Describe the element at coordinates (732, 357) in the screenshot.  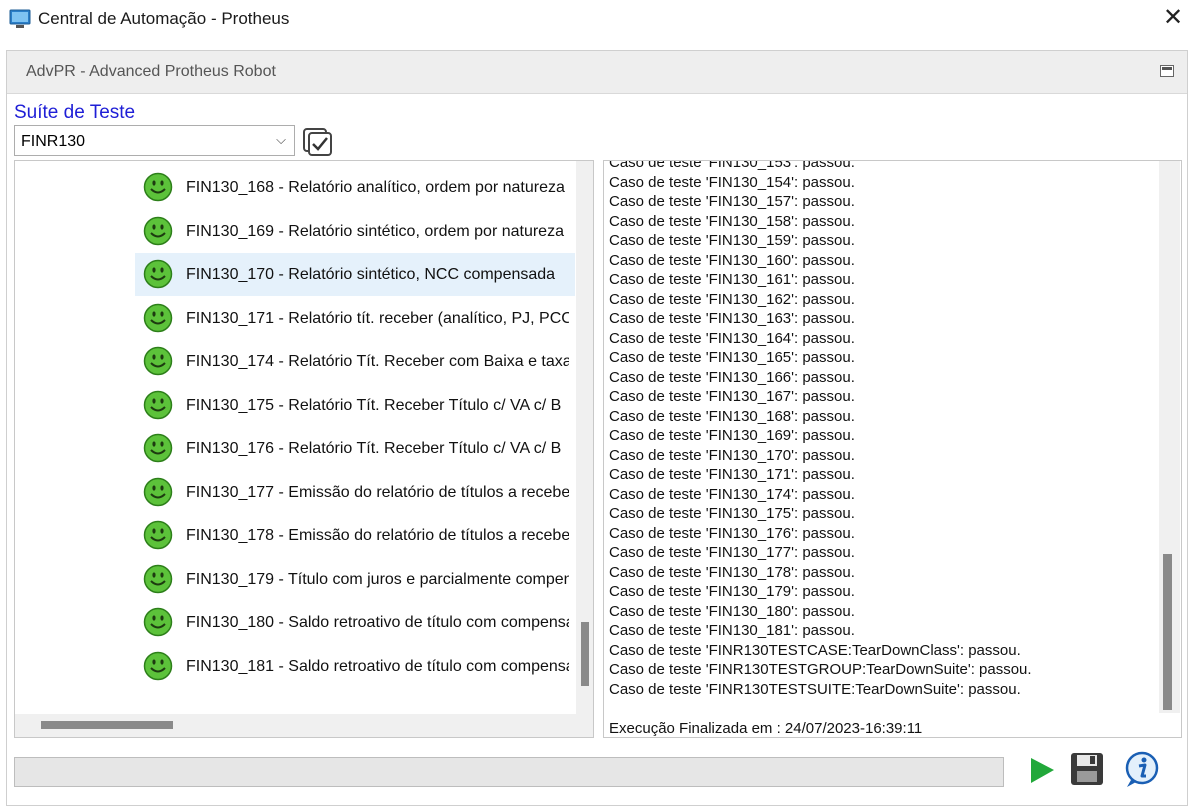
I see `log-line: Caso de teste 'FIN130_165': passou.` at that location.